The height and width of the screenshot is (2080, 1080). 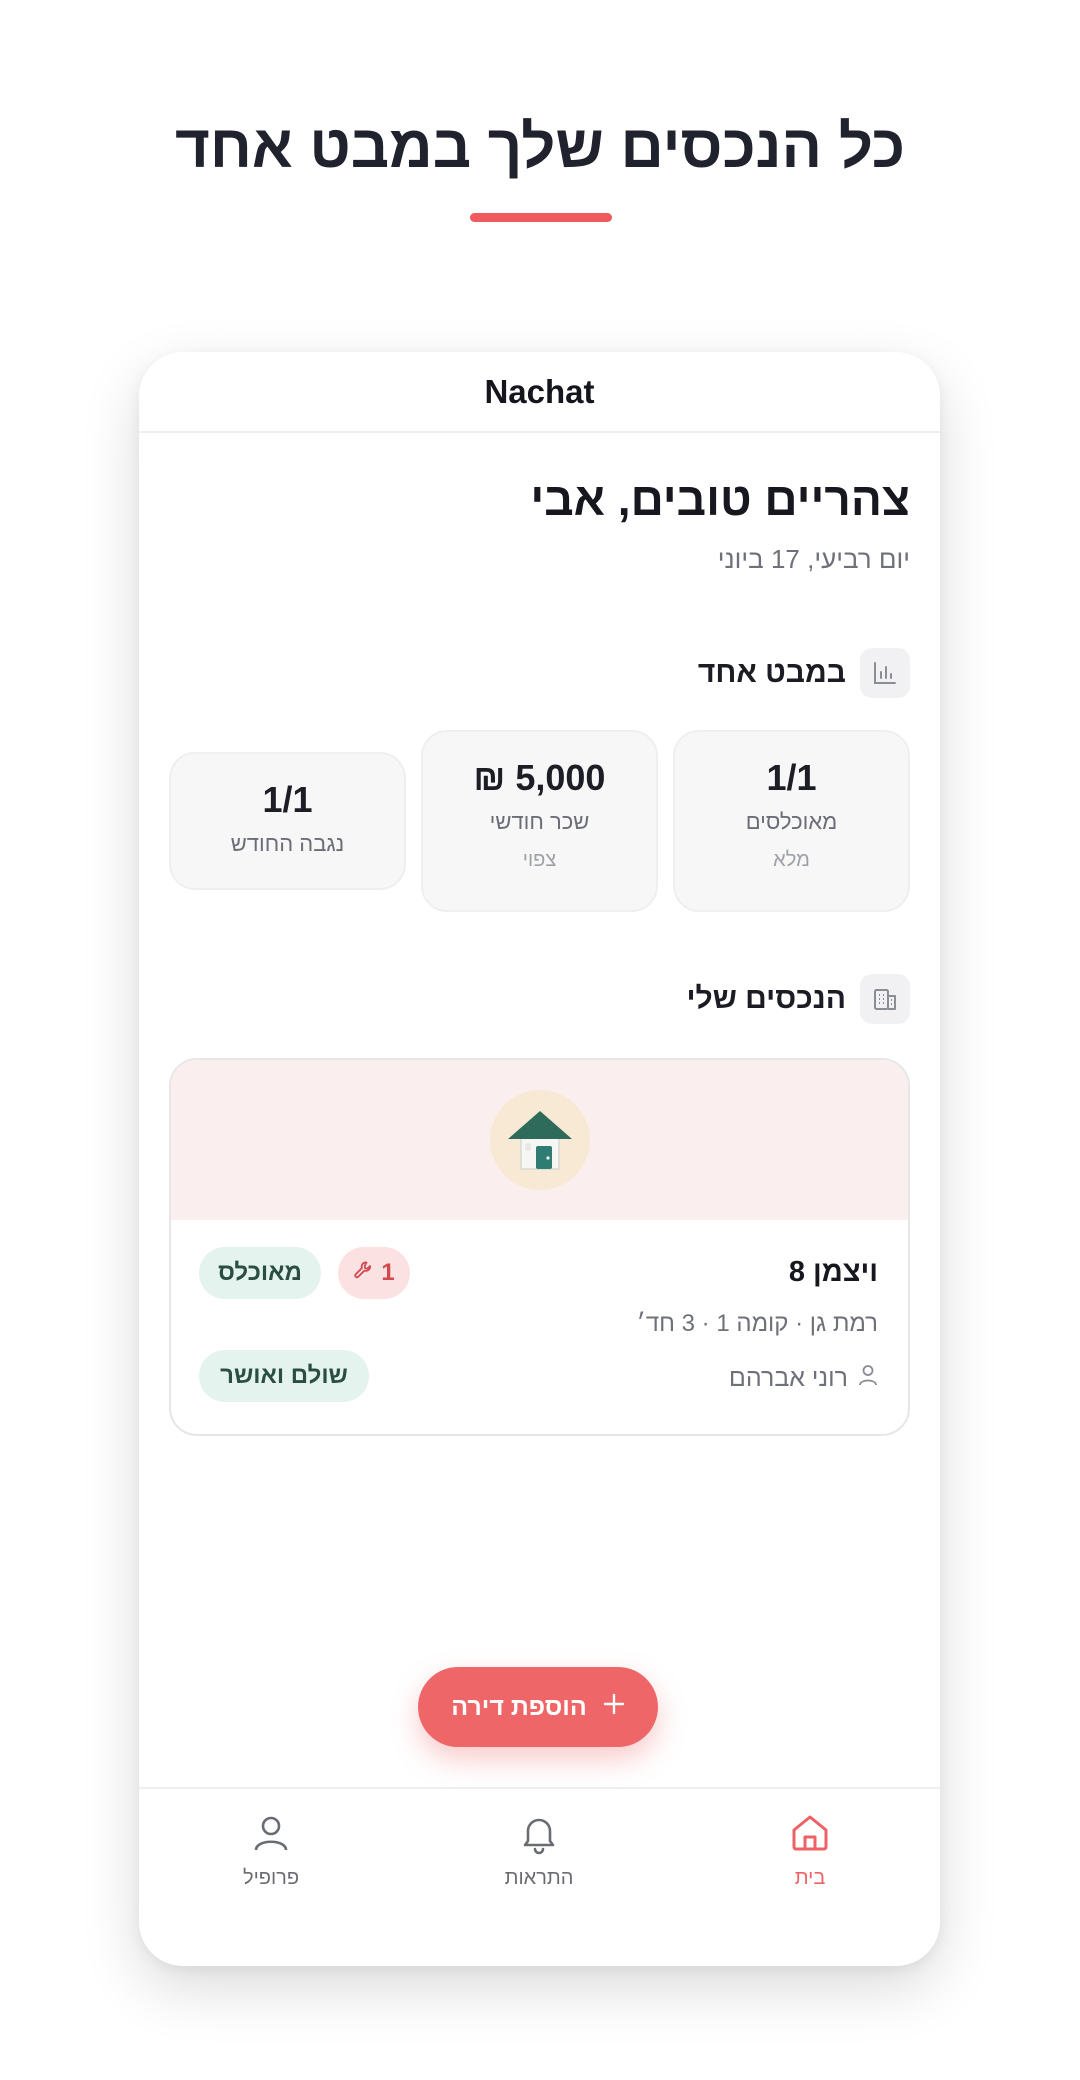 What do you see at coordinates (539, 777) in the screenshot?
I see `stat-value: 5,000 ₪` at bounding box center [539, 777].